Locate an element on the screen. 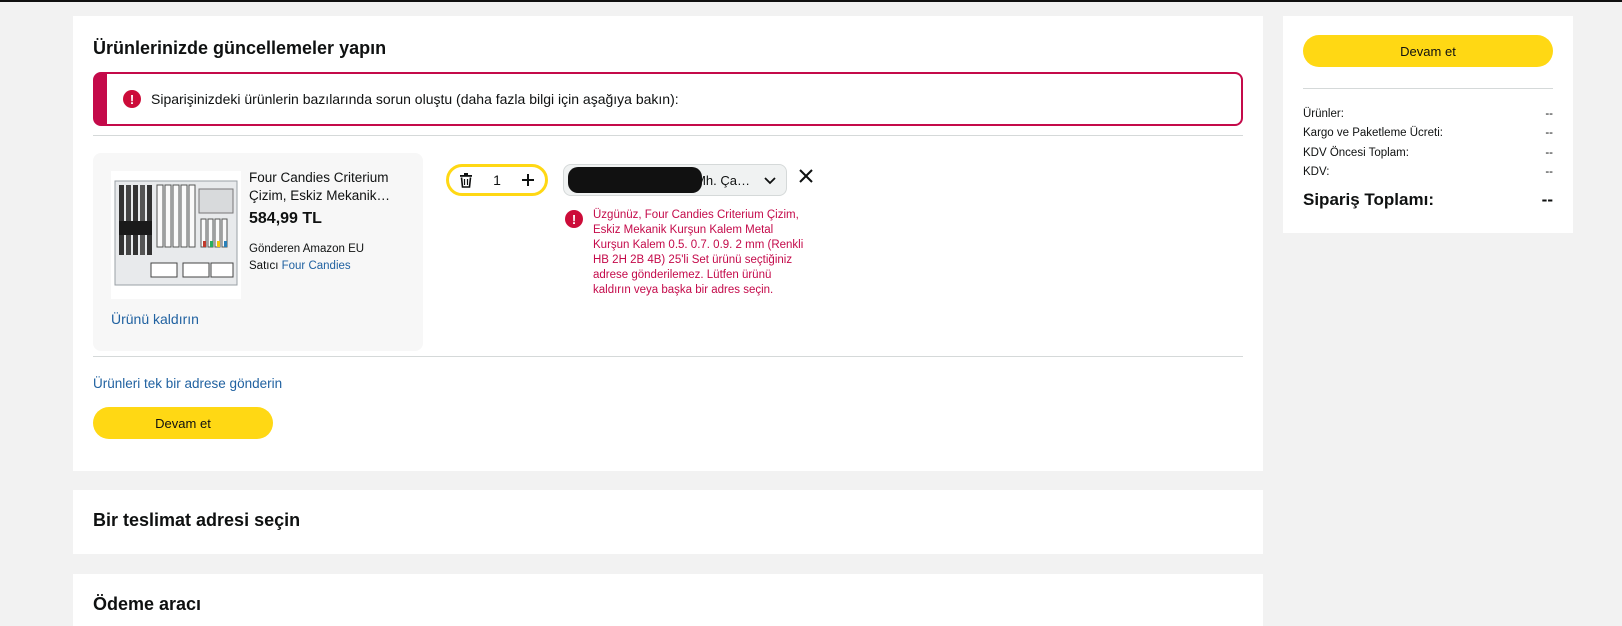  summary-label: Kargo ve Paketleme Ücreti: is located at coordinates (1373, 133).